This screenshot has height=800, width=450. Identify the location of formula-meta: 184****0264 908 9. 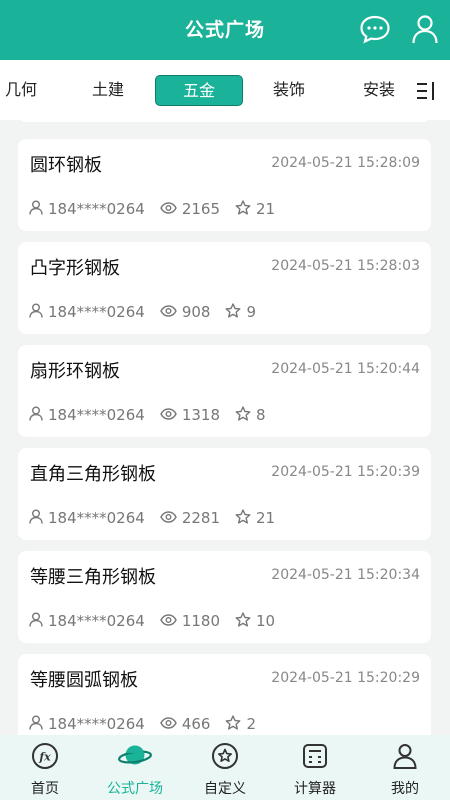
(150, 312).